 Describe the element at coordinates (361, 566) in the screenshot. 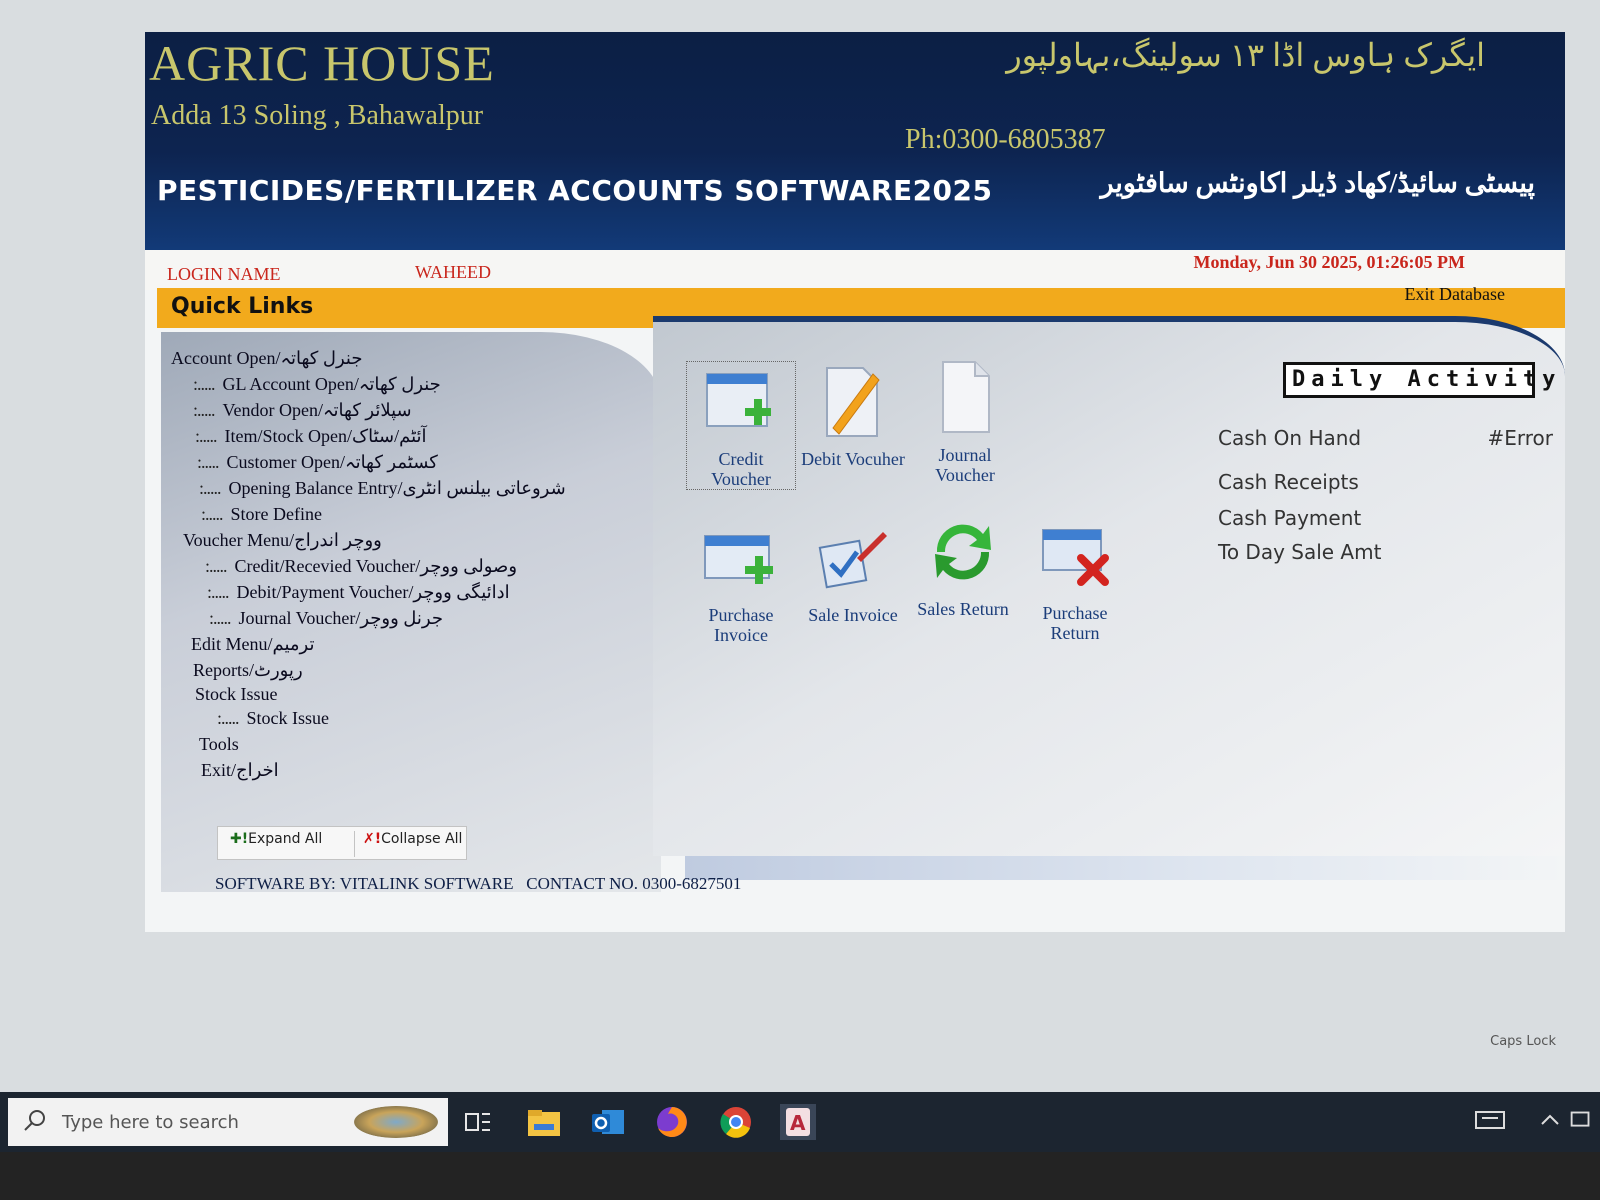

I see `tree-item-credit-received-voucher: :..... Credit/Recevied Voucher/وصولی ووچر` at that location.